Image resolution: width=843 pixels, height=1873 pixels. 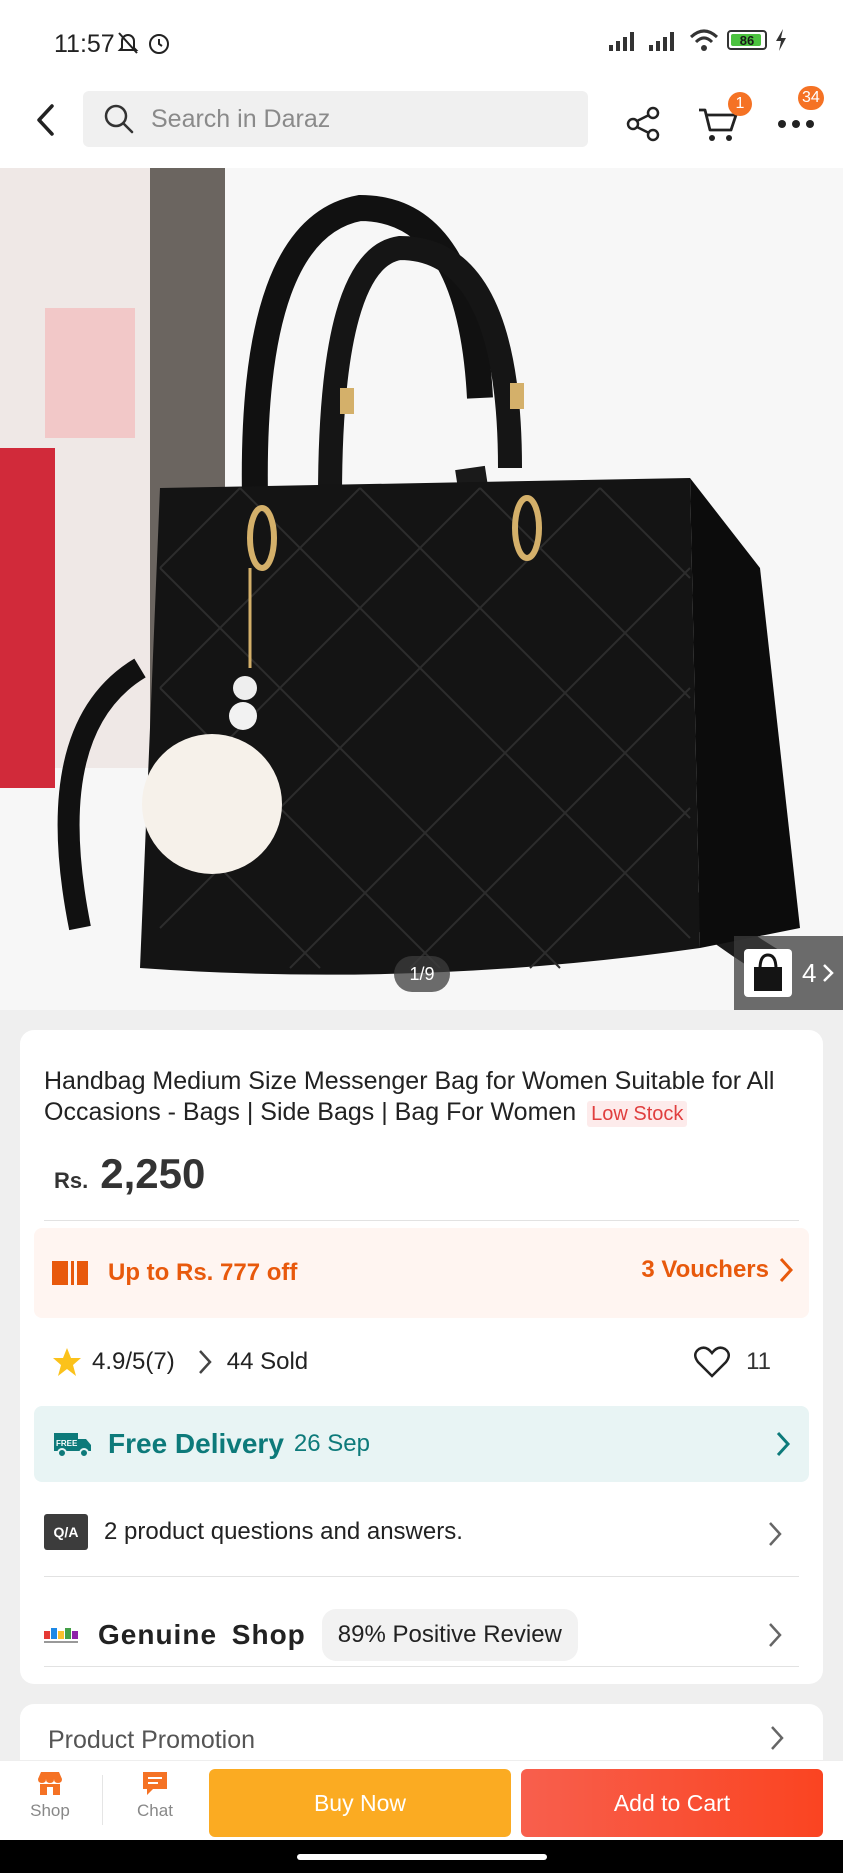 I want to click on battery-icon: 86, so click(x=747, y=40).